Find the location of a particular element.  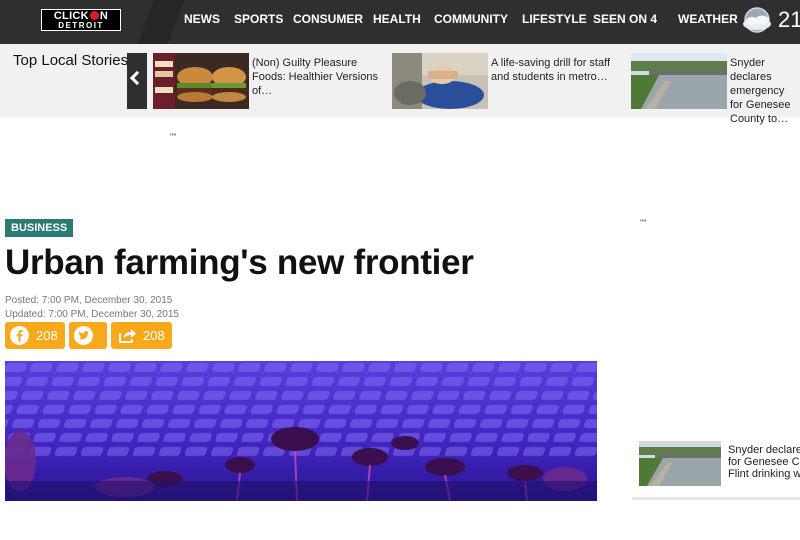

twitter-share-button is located at coordinates (88, 335).